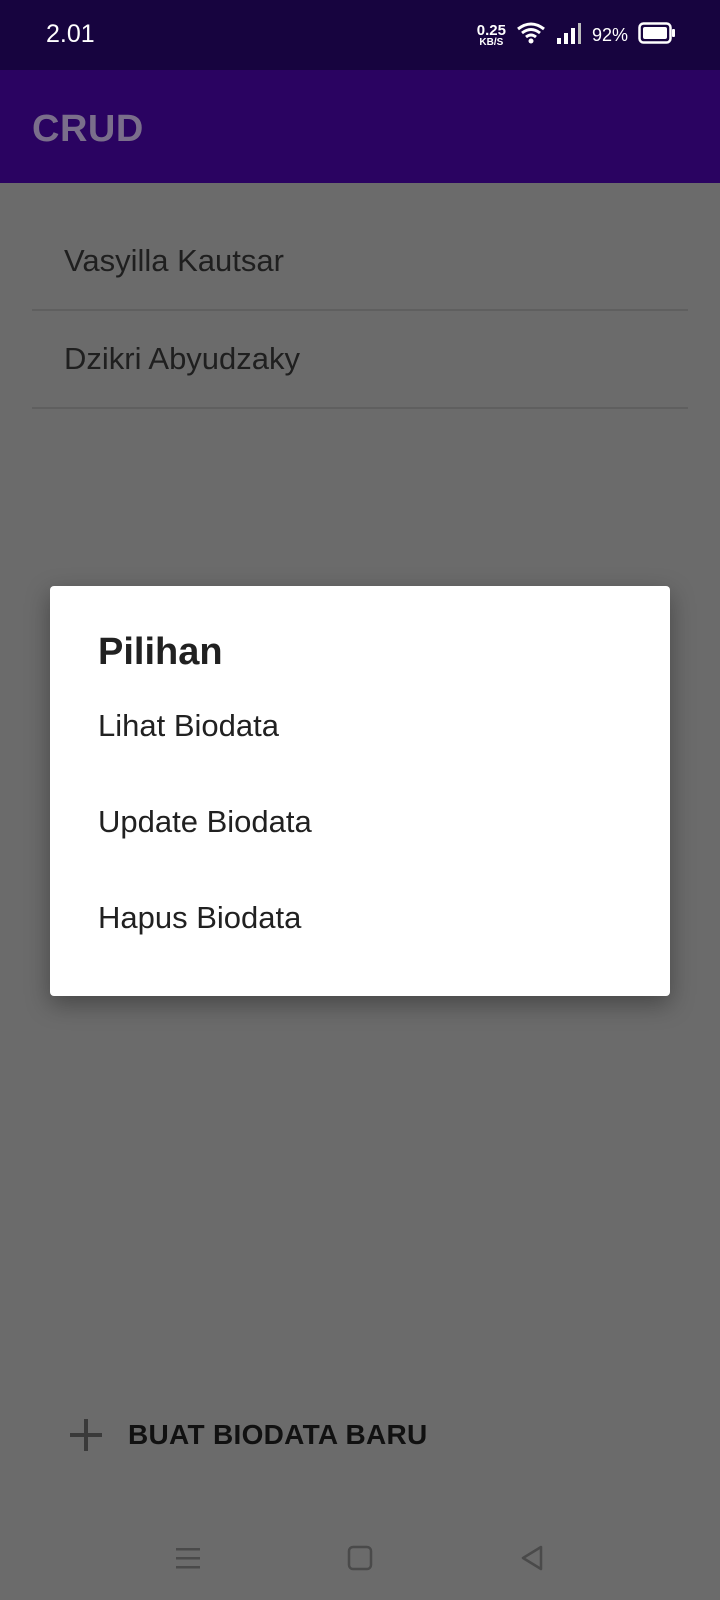  I want to click on menu-icon, so click(188, 1558).